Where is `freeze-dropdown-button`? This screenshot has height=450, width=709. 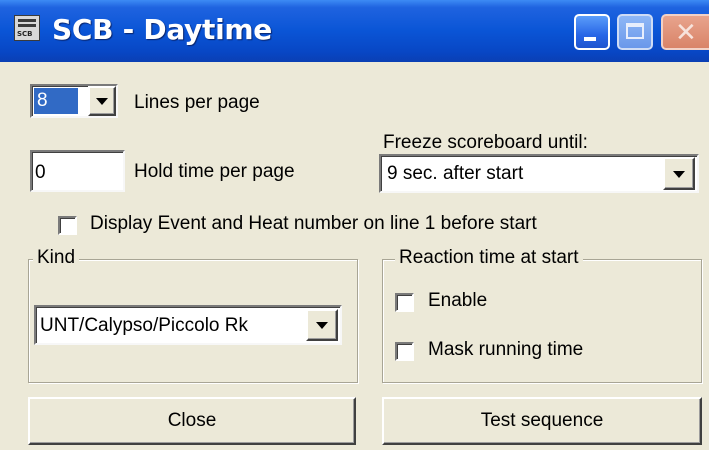 freeze-dropdown-button is located at coordinates (679, 173).